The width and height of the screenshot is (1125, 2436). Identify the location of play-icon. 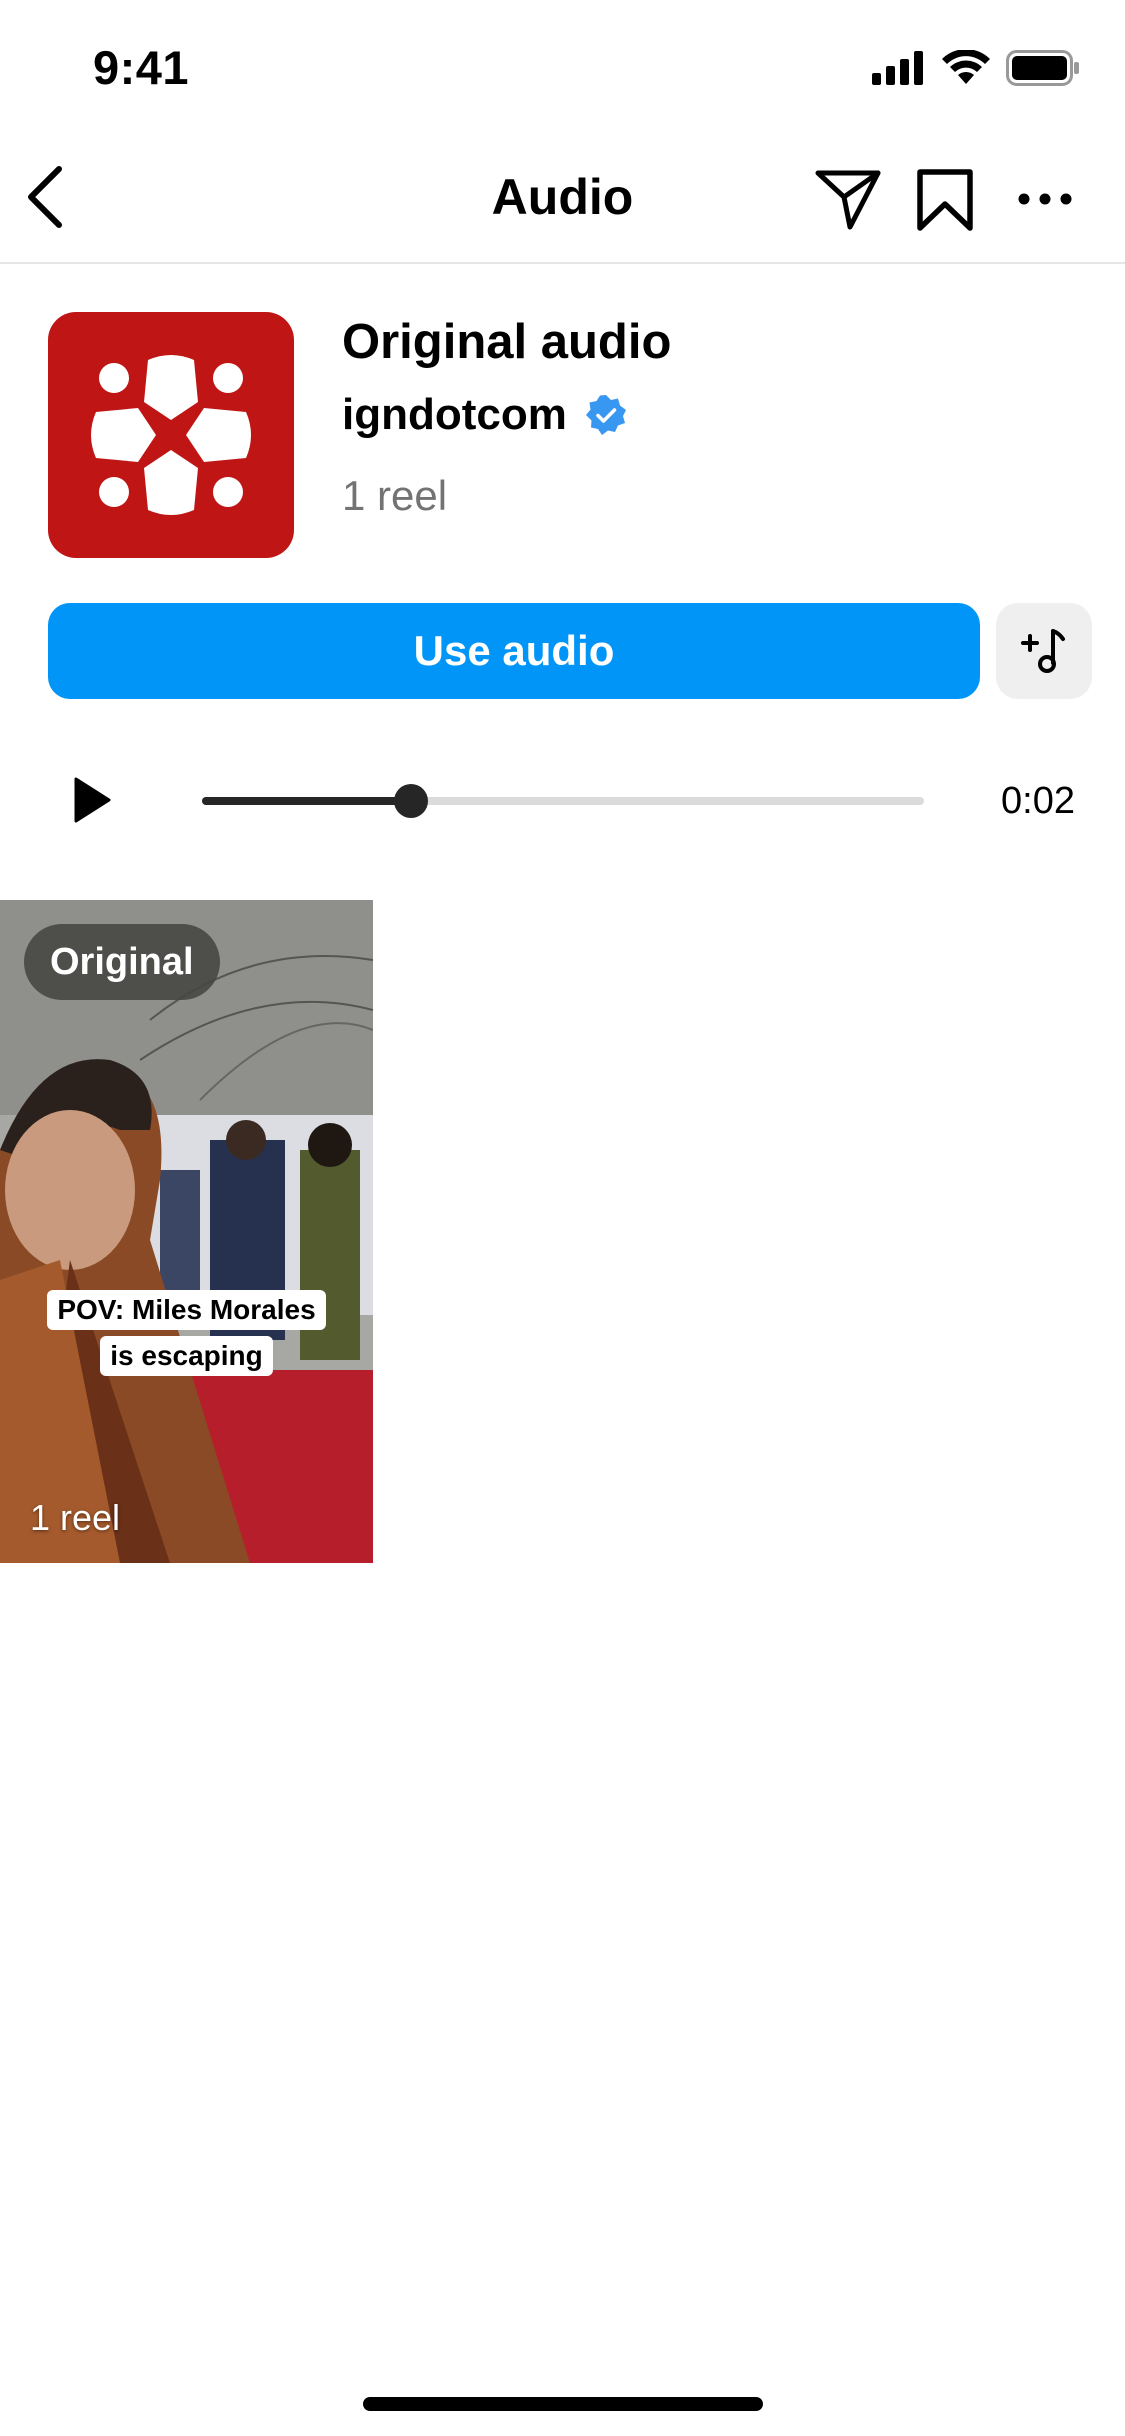
(92, 800).